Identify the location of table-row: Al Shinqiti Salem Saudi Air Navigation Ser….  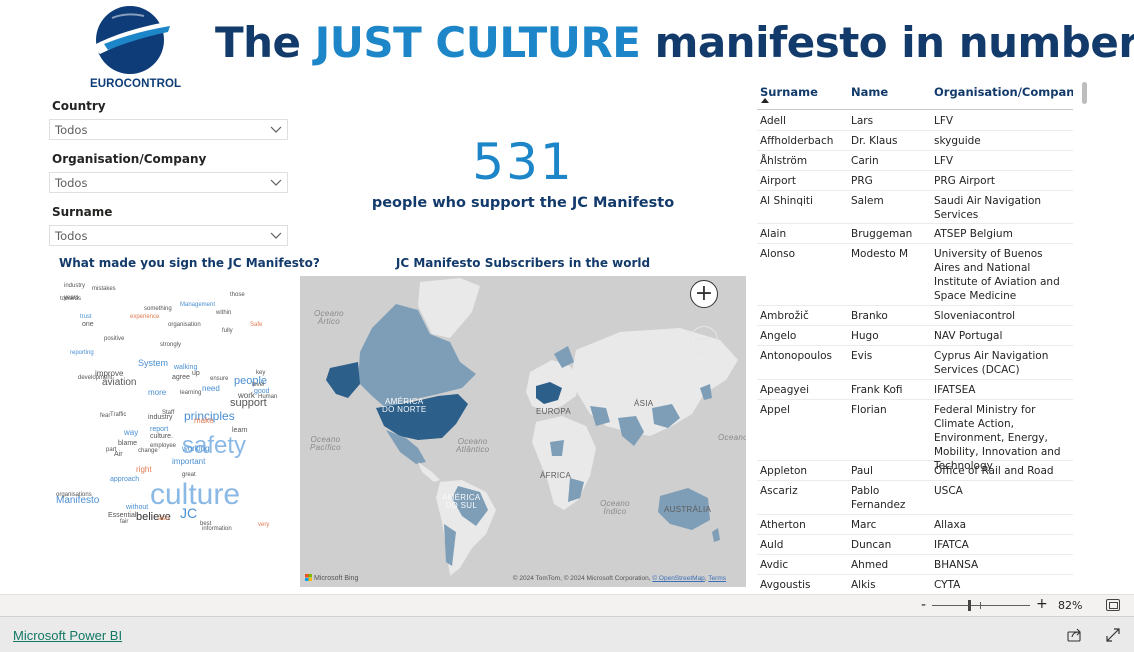
(915, 207).